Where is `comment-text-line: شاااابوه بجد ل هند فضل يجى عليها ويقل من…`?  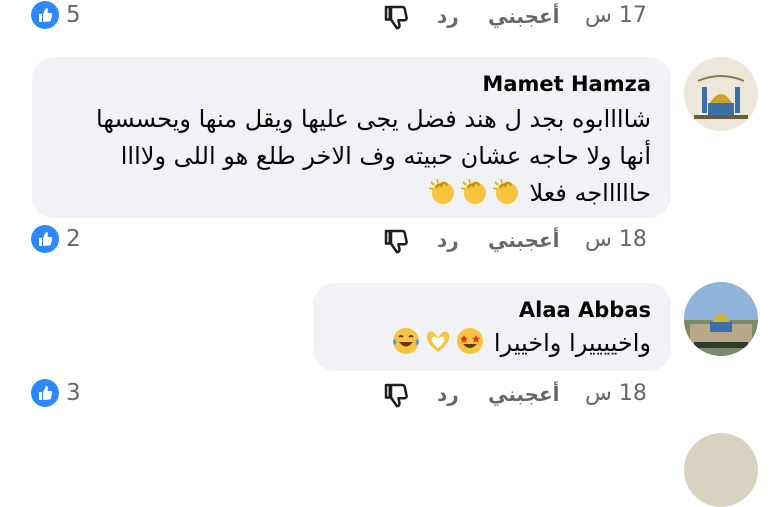 comment-text-line: شاااابوه بجد ل هند فضل يجى عليها ويقل من… is located at coordinates (373, 119).